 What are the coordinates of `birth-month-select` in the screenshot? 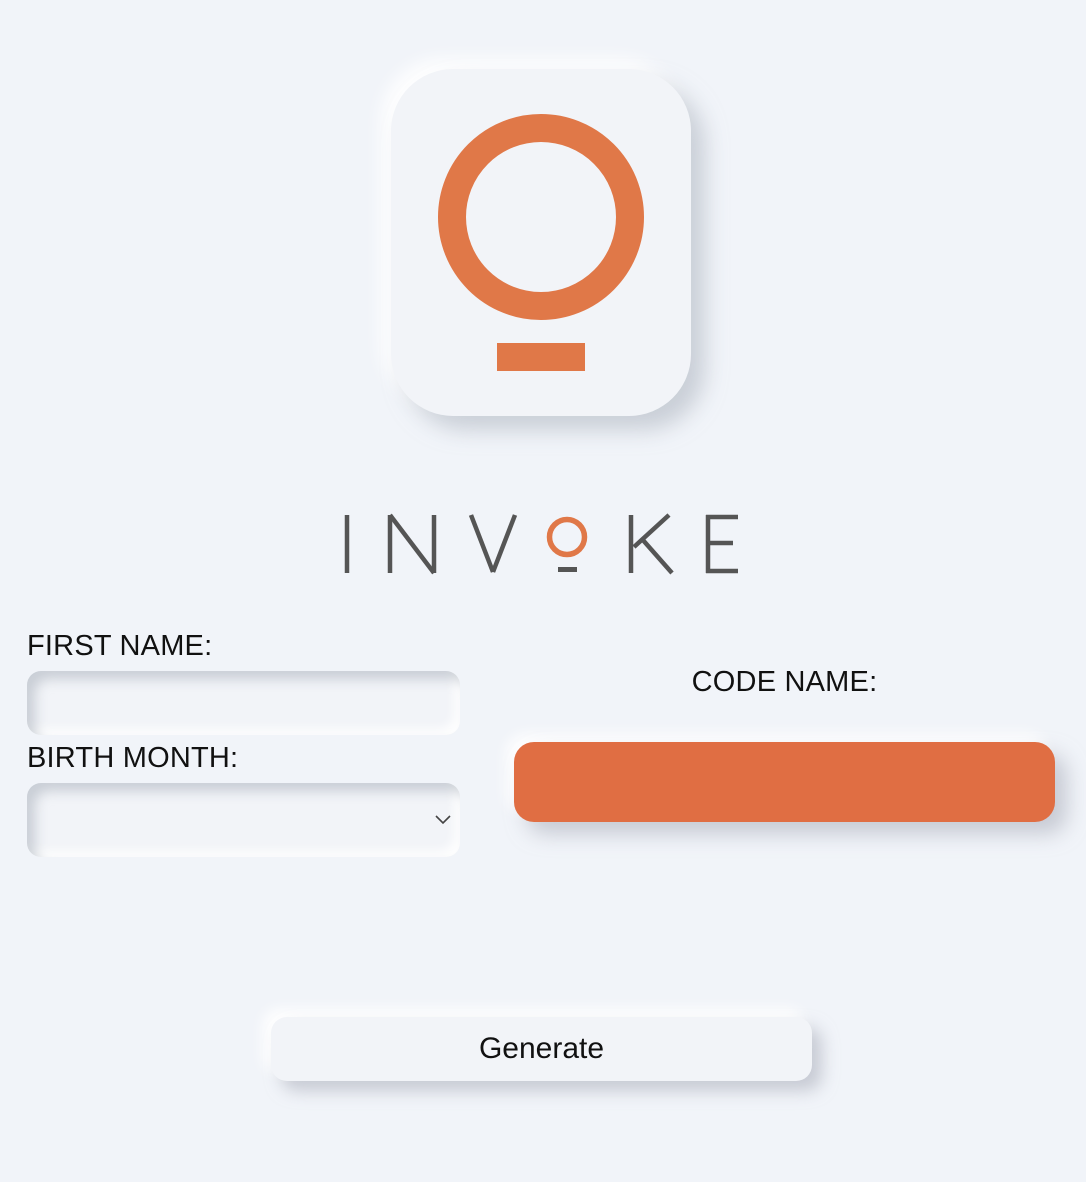 It's located at (243, 820).